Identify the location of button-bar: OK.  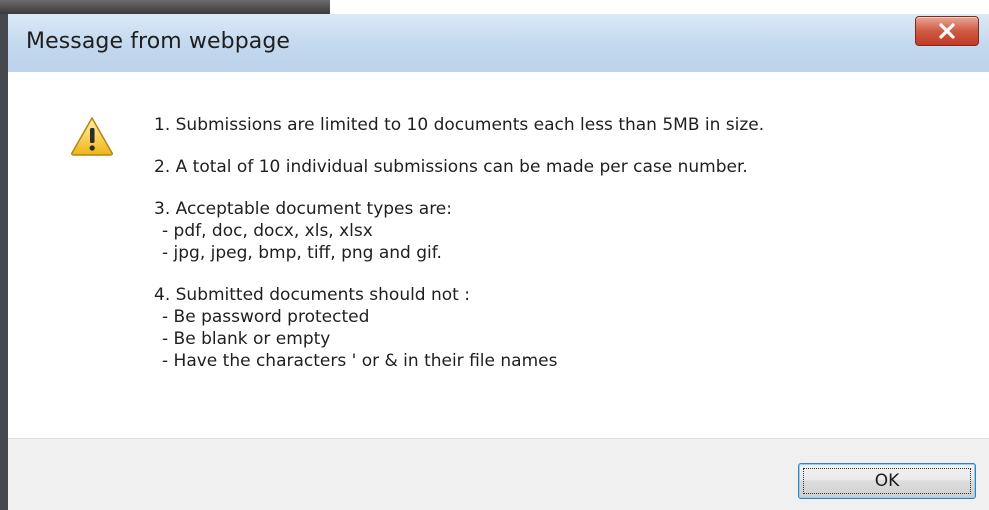
(498, 474).